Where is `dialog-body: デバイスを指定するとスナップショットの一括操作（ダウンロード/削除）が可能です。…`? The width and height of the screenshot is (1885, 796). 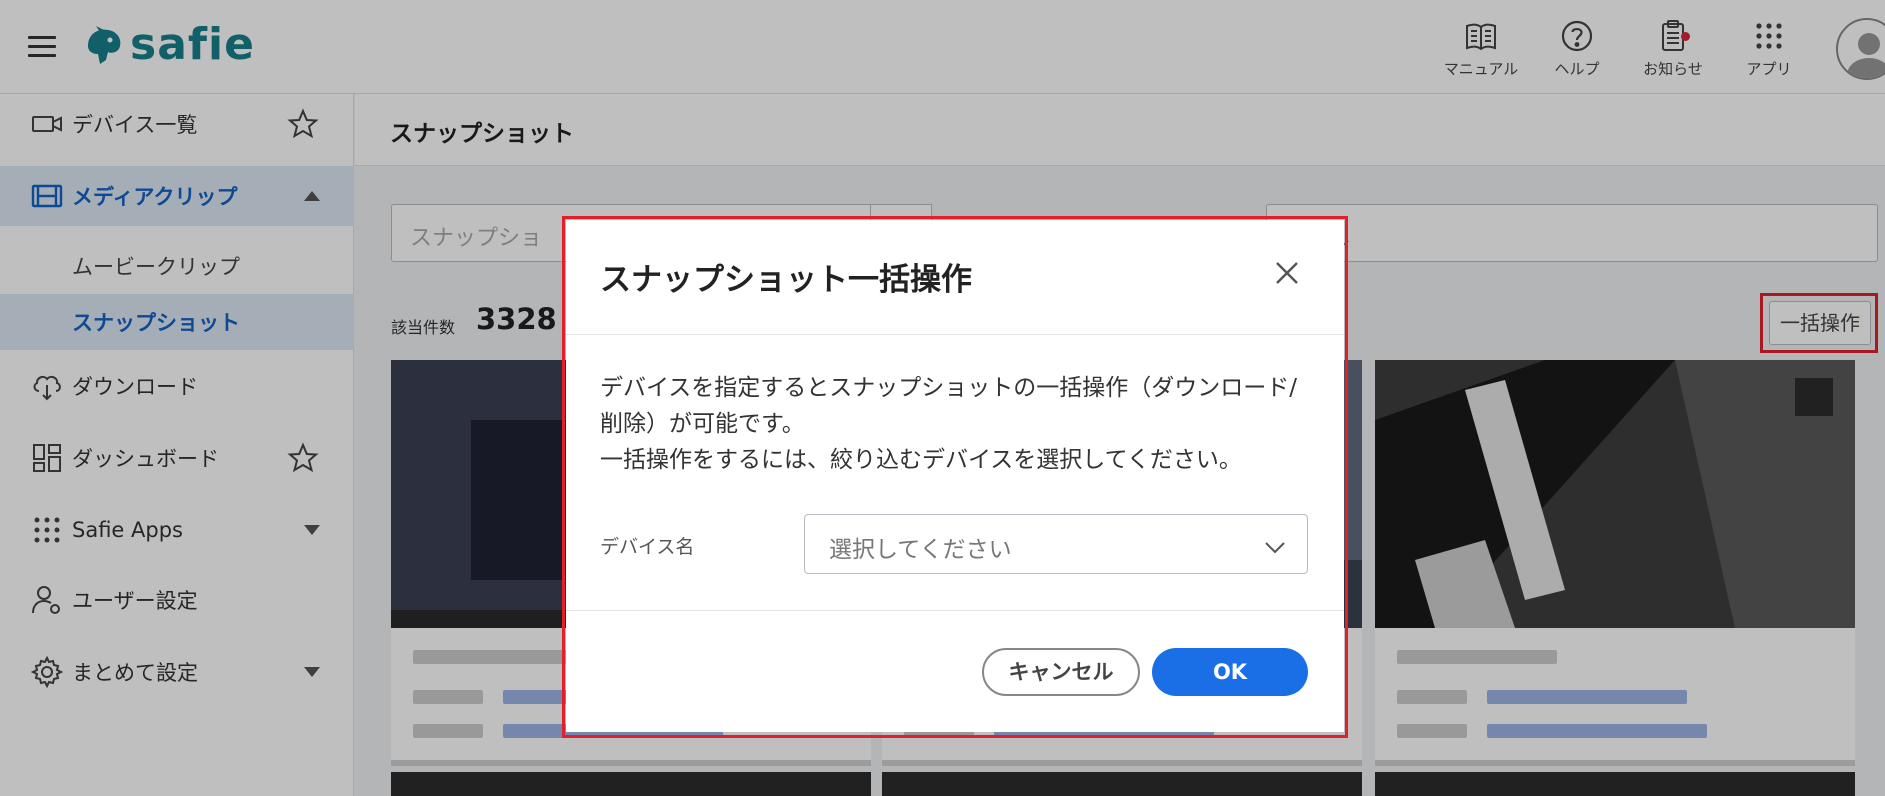 dialog-body: デバイスを指定するとスナップショットの一括操作（ダウンロード/削除）が可能です。… is located at coordinates (955, 424).